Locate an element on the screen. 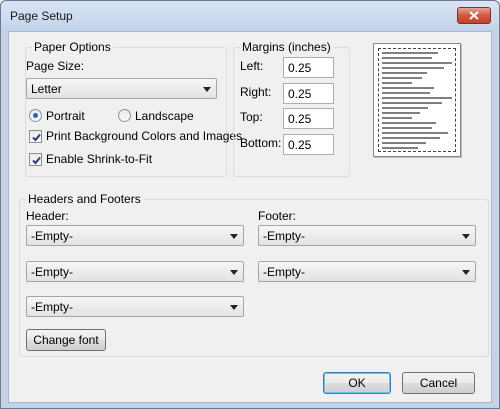  header-select-3-value: -Empty- is located at coordinates (52, 307).